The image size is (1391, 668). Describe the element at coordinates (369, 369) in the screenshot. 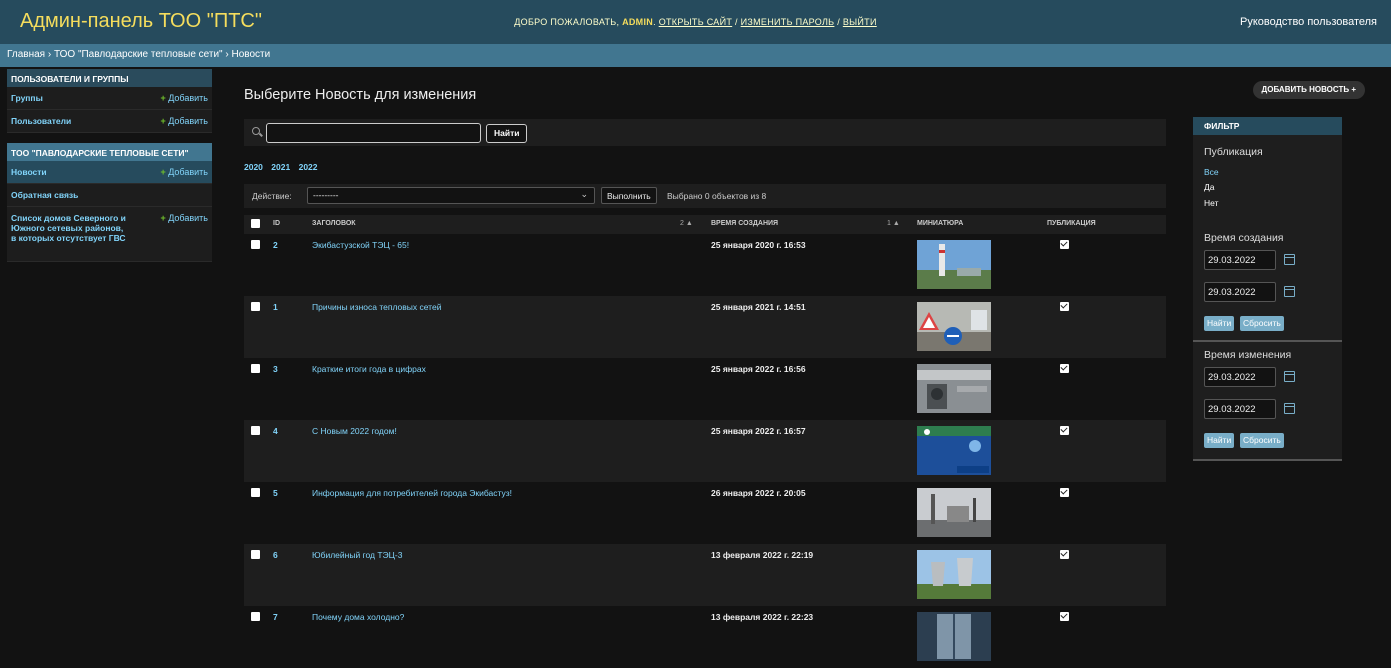

I see `row-title-link: Краткие итоги года в цифрах` at that location.